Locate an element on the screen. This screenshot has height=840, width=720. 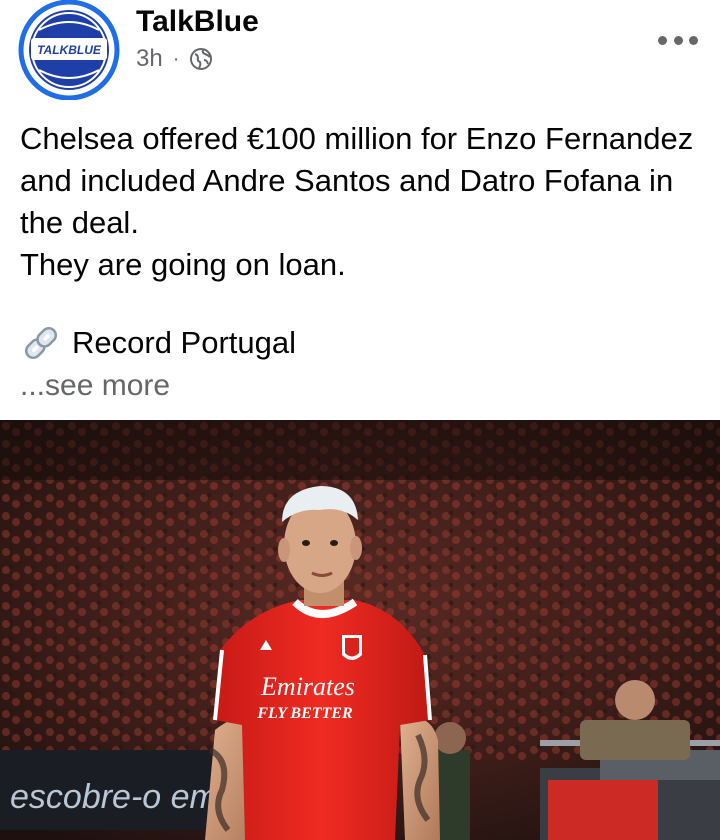
post-header: TALKBLUE TalkBlue 3h · is located at coordinates (360, 52).